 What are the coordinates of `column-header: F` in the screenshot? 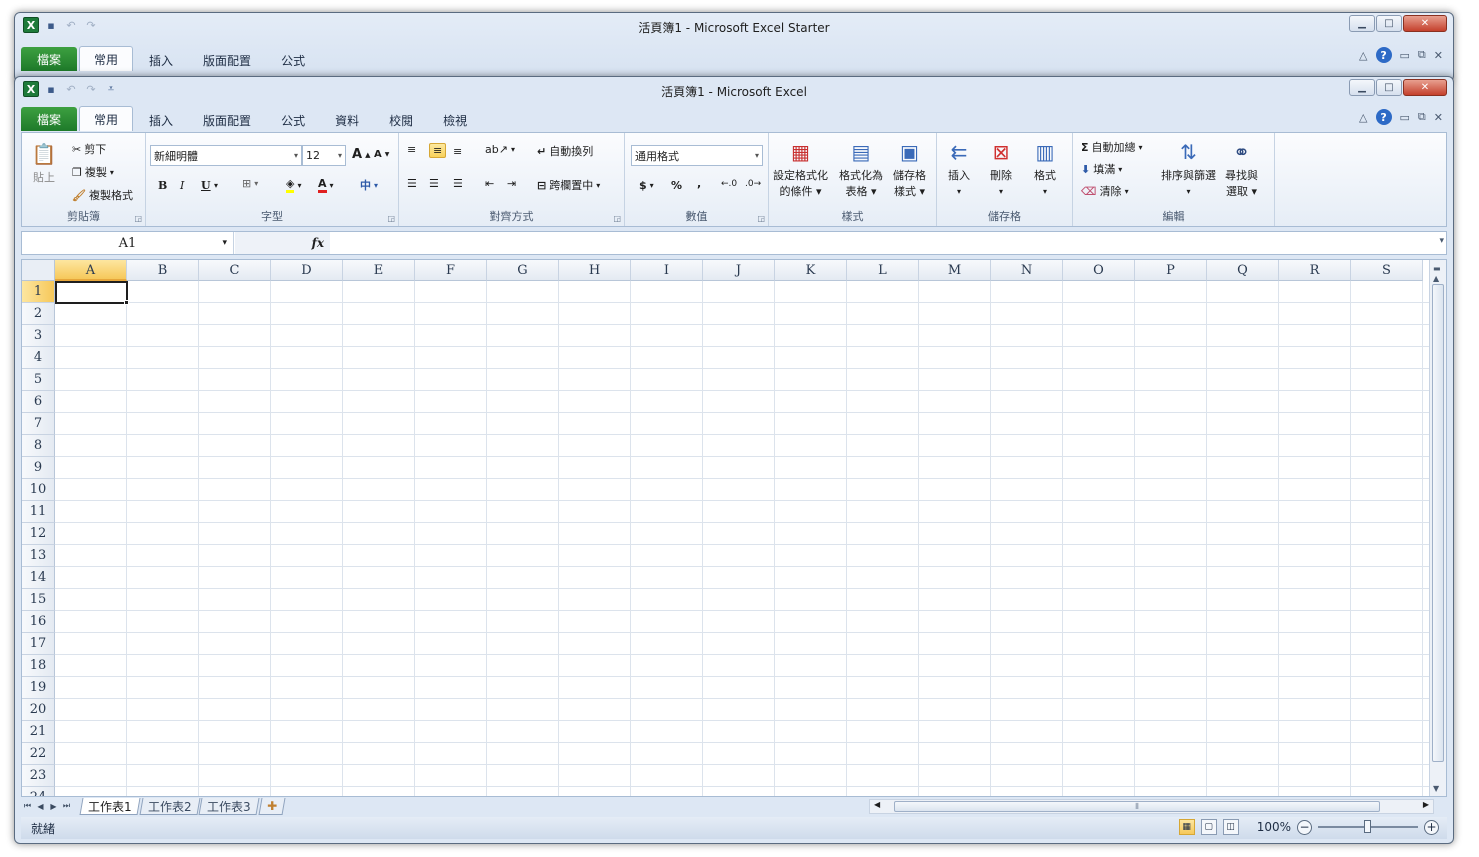 It's located at (451, 270).